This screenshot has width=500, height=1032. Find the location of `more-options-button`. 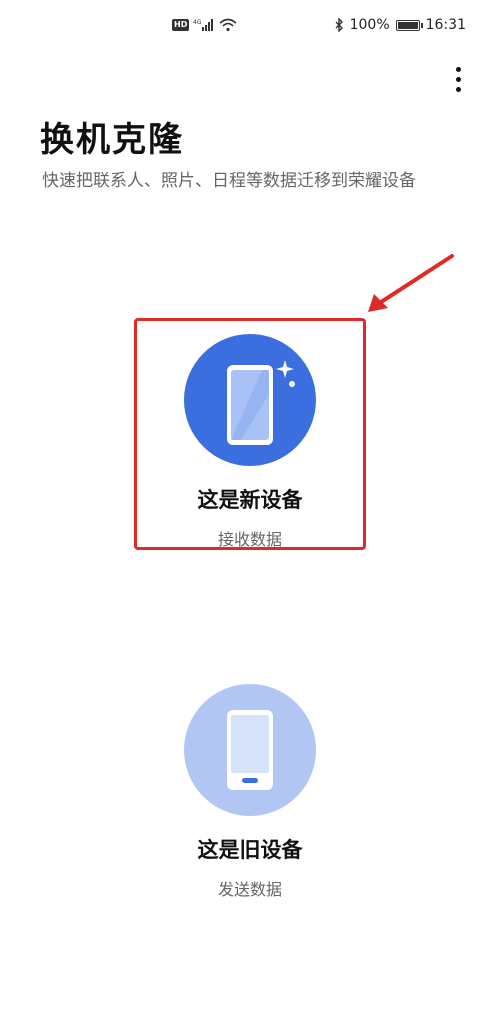

more-options-button is located at coordinates (458, 79).